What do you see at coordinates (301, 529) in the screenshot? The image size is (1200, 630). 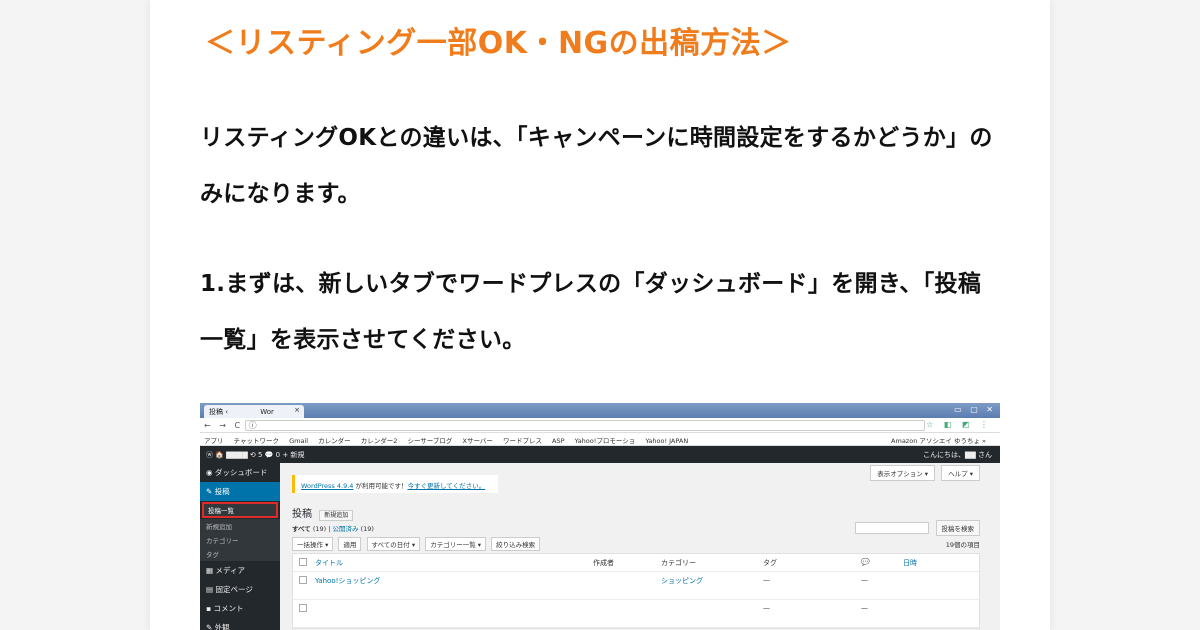 I see `filter-all: すべて` at bounding box center [301, 529].